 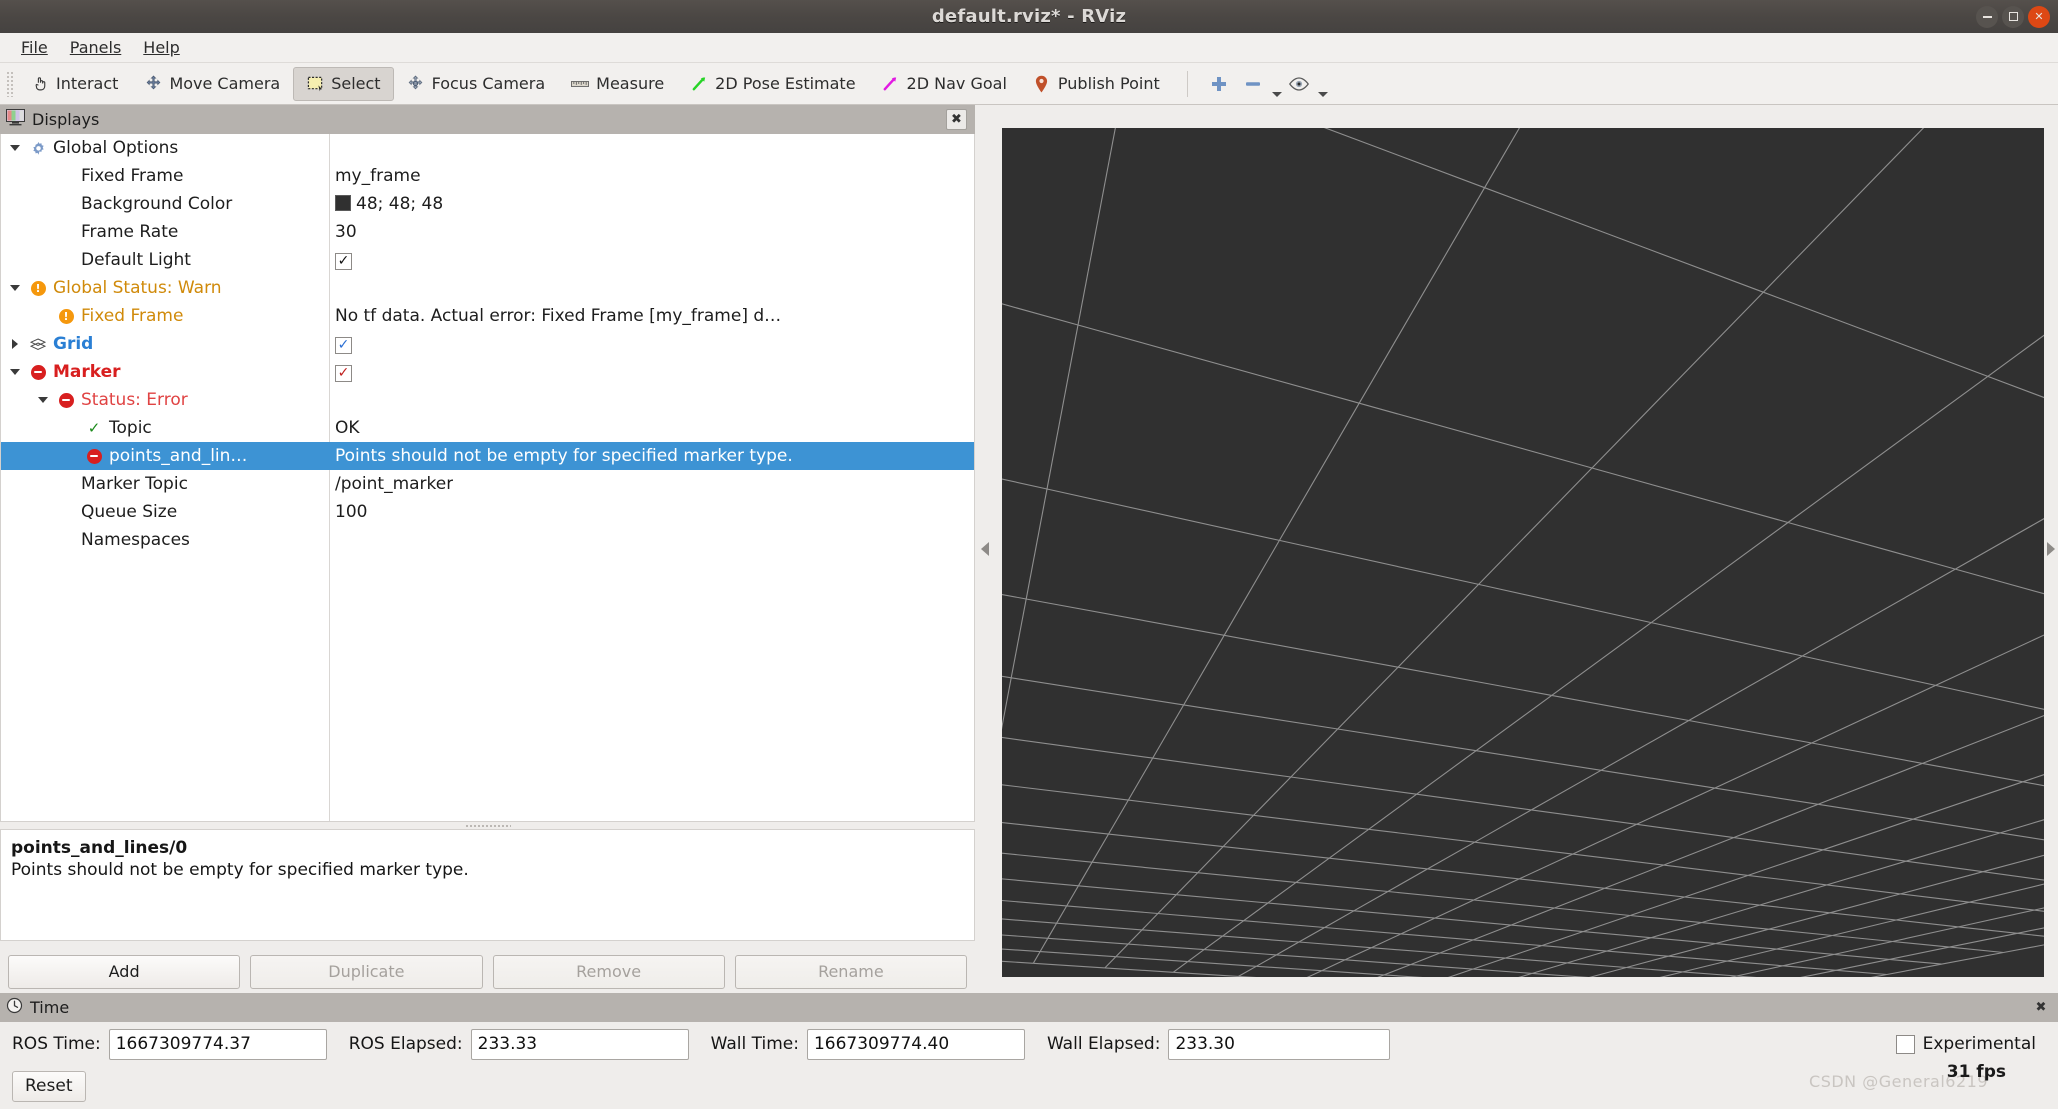 What do you see at coordinates (96, 47) in the screenshot?
I see `menu-panels: Panels` at bounding box center [96, 47].